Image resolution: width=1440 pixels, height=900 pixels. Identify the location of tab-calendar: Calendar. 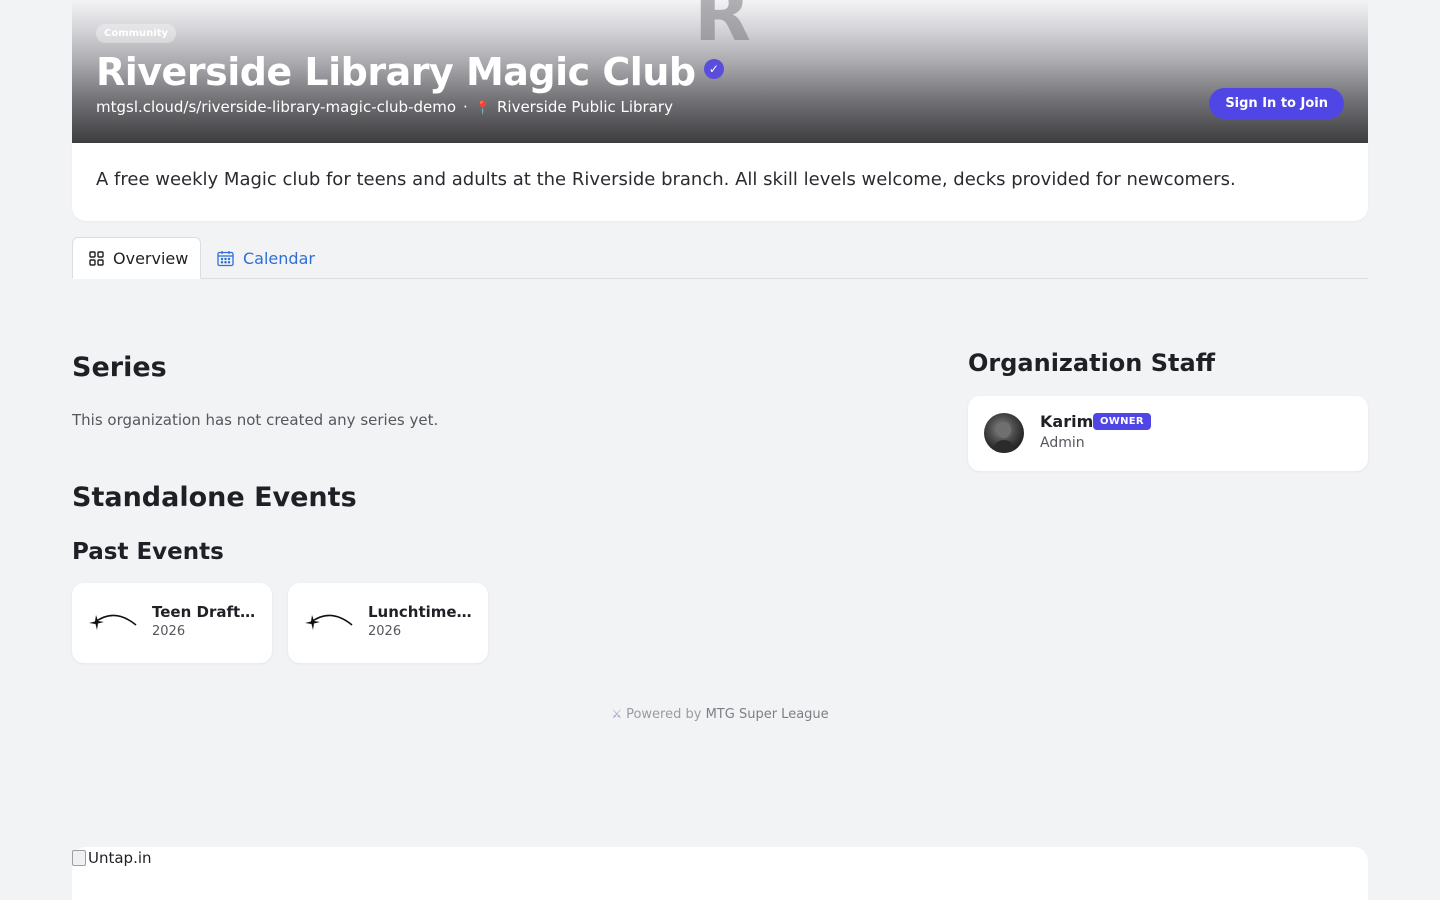
(266, 258).